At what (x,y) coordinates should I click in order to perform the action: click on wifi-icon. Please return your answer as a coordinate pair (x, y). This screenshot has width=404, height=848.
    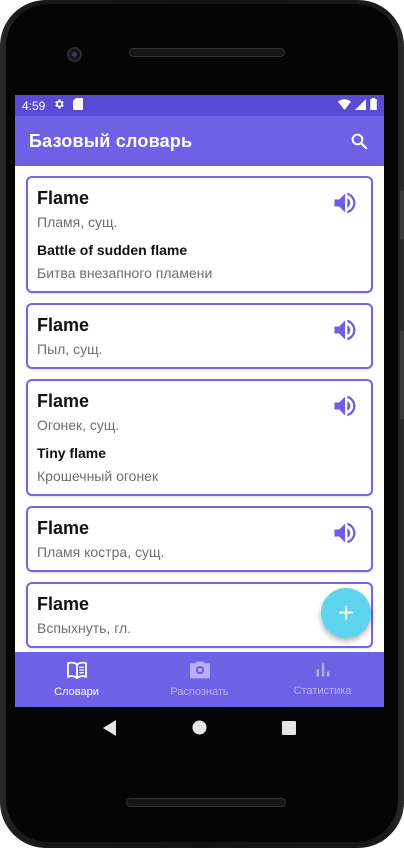
    Looking at the image, I should click on (344, 105).